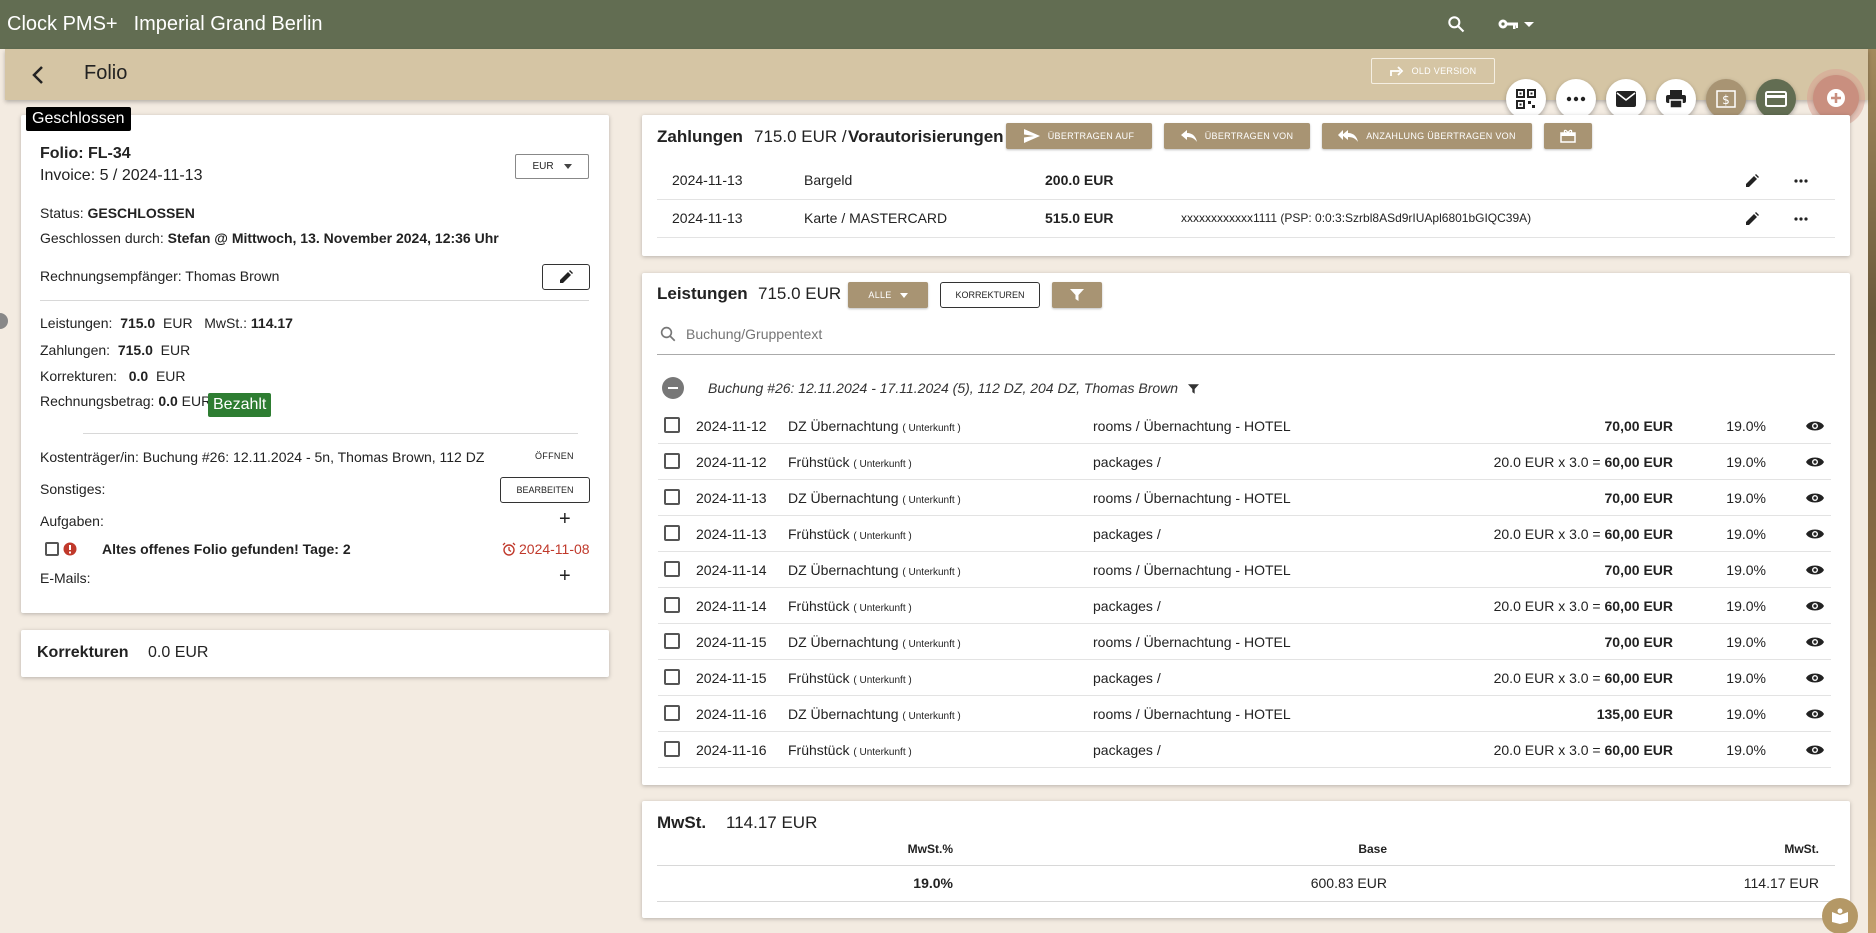  I want to click on transfer-from-button: ÜBERTRAGEN VON, so click(1237, 136).